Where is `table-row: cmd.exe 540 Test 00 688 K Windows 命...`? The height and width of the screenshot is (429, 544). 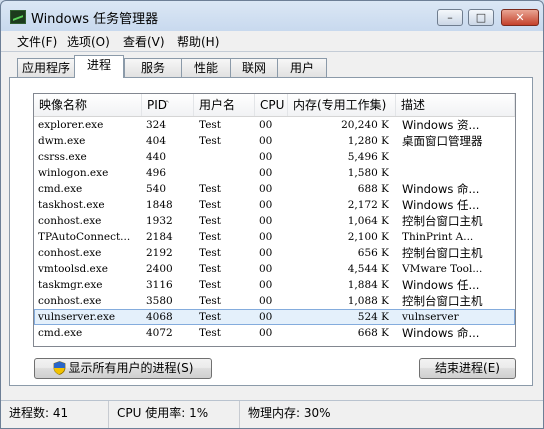
table-row: cmd.exe 540 Test 00 688 K Windows 命... is located at coordinates (274, 189).